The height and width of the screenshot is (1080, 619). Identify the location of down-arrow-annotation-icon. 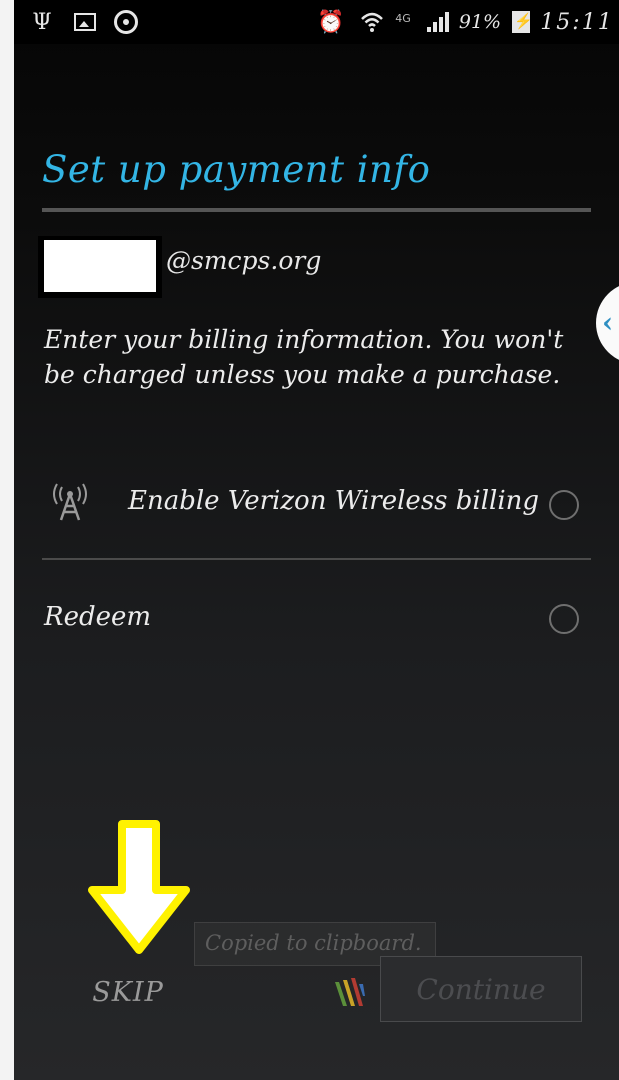
(139, 887).